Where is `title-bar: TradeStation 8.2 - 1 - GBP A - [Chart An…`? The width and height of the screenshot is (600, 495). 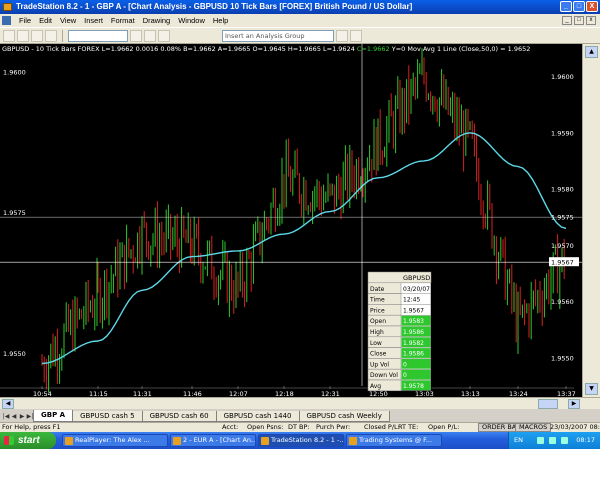
title-bar: TradeStation 8.2 - 1 - GBP A - [Chart An… is located at coordinates (300, 7).